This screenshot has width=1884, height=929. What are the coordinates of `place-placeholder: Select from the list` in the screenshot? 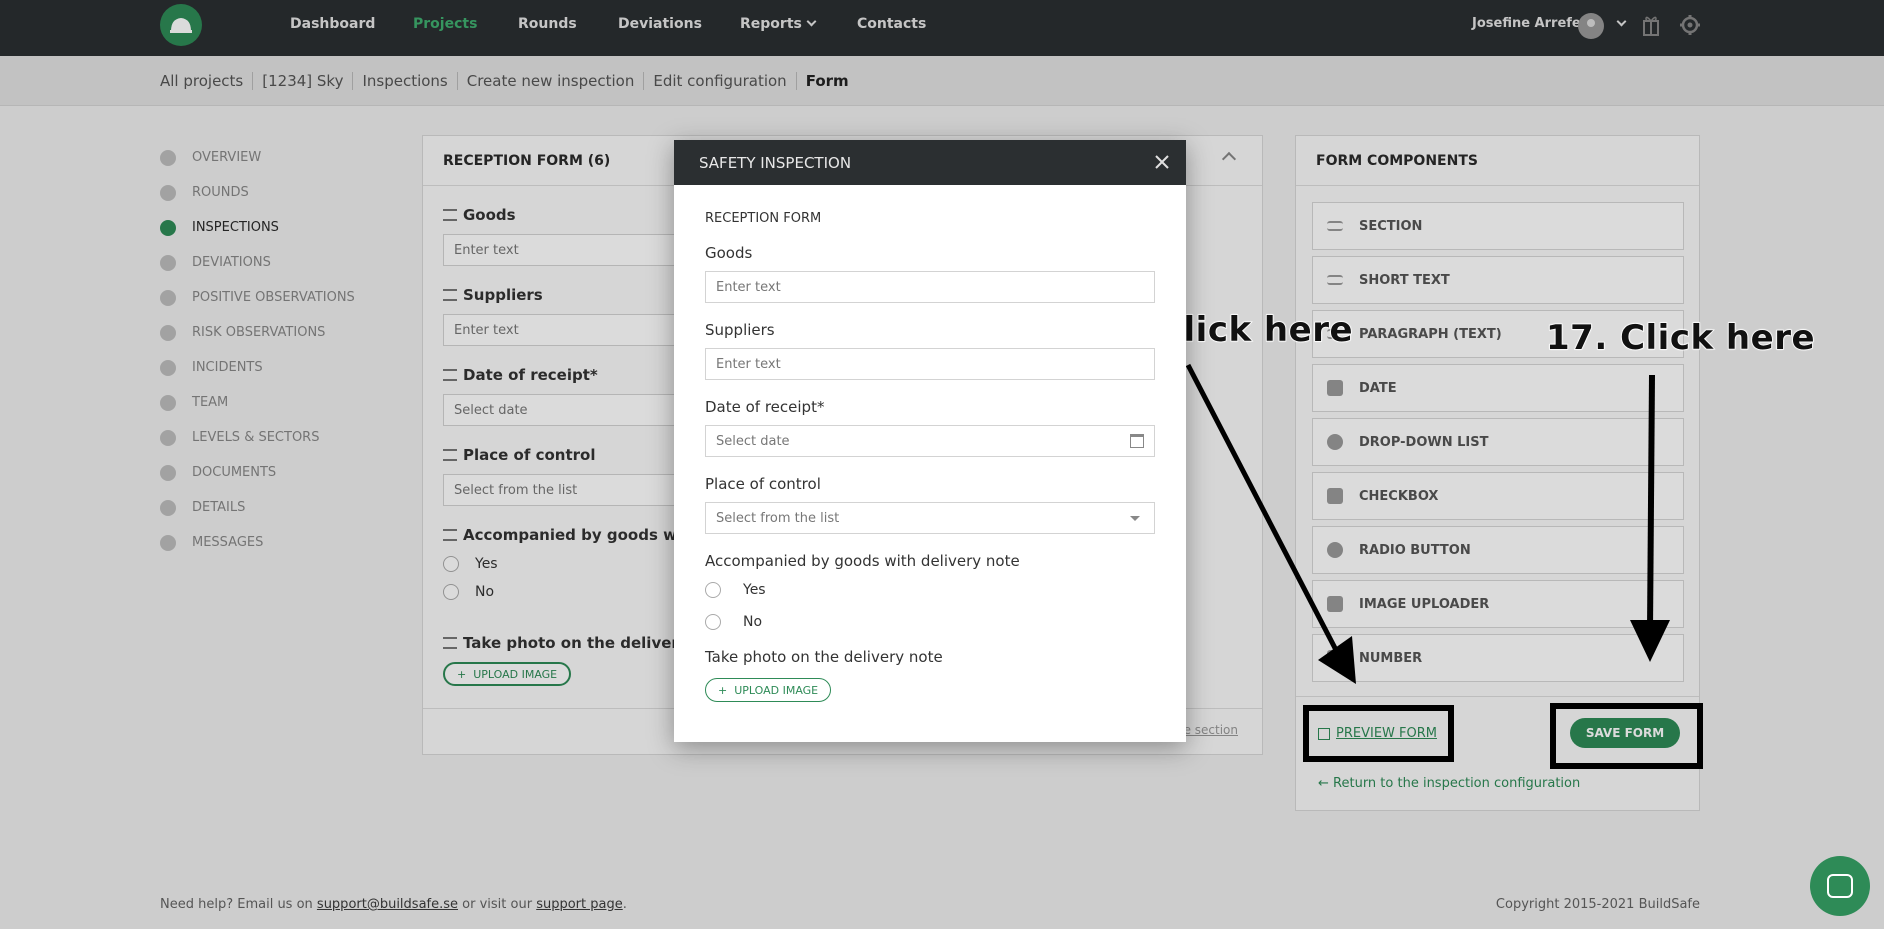 It's located at (778, 518).